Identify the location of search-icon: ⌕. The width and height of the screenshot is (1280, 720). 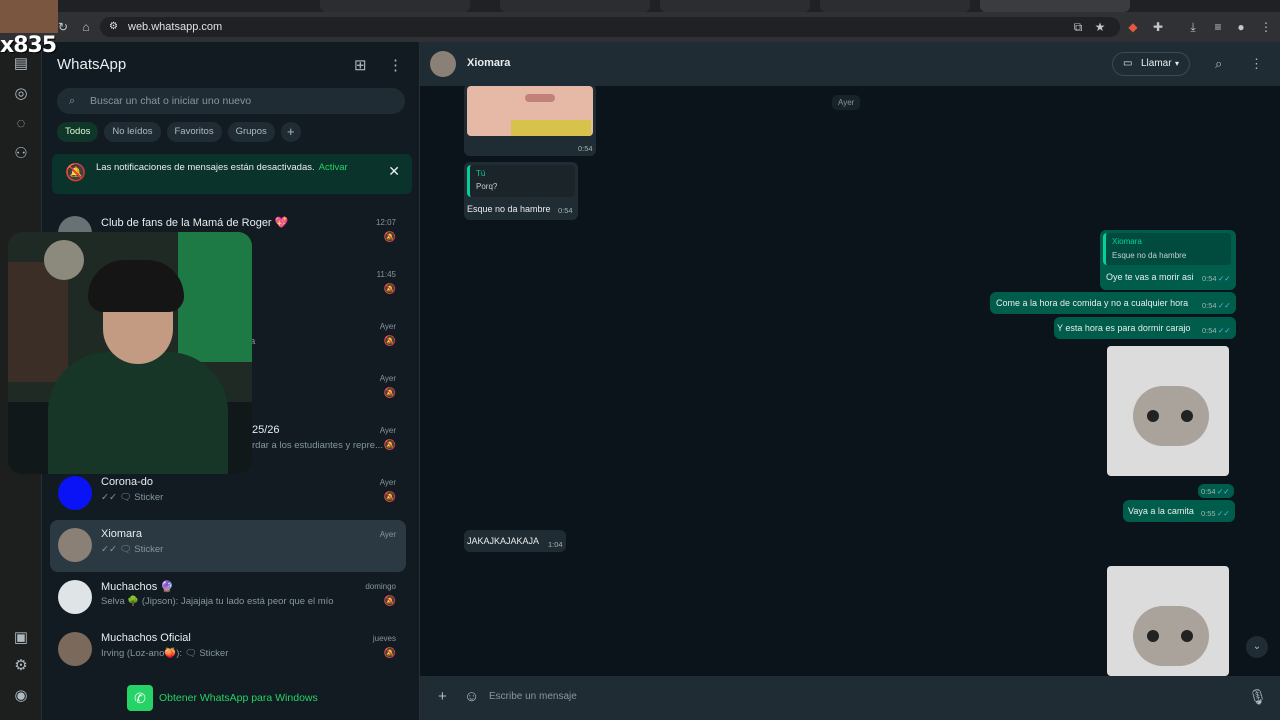
(1218, 64).